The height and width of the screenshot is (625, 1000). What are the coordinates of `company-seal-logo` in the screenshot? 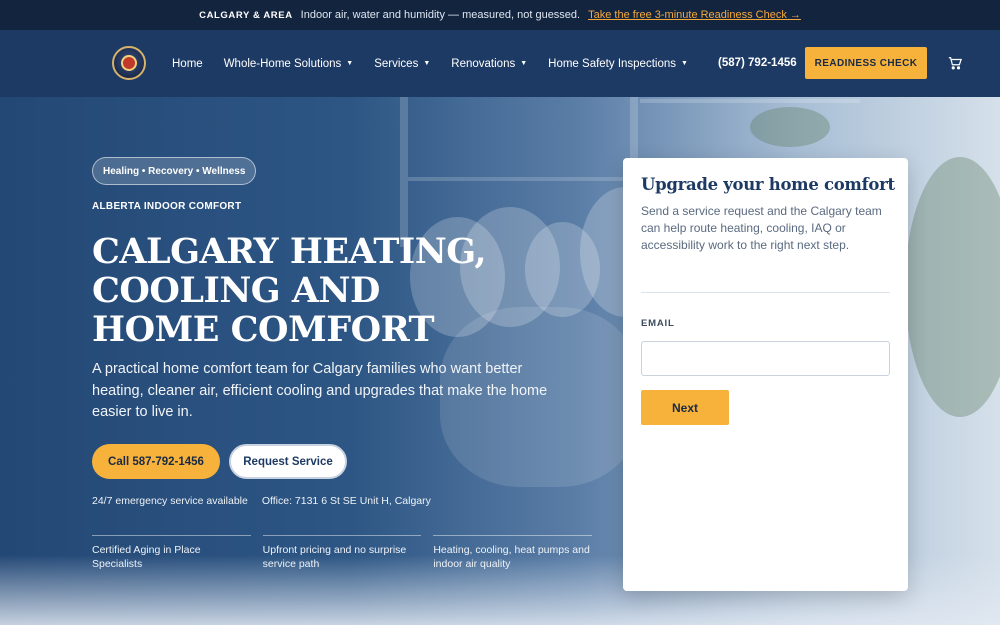 It's located at (129, 63).